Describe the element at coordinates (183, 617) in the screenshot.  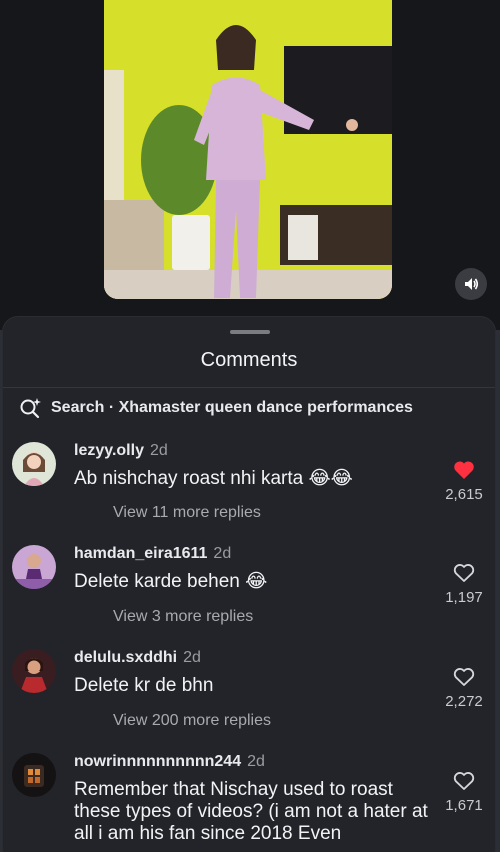
I see `view-replies-link: View 3 more replies` at that location.